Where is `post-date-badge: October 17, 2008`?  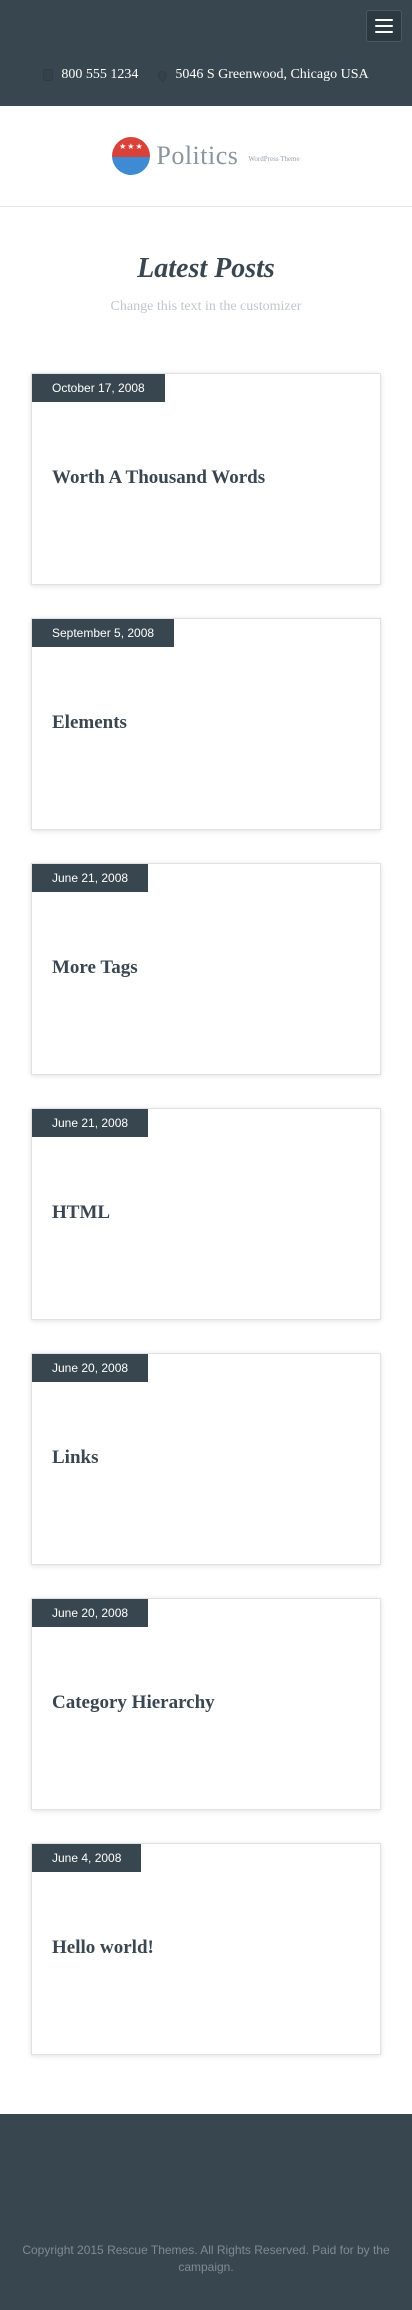 post-date-badge: October 17, 2008 is located at coordinates (98, 388).